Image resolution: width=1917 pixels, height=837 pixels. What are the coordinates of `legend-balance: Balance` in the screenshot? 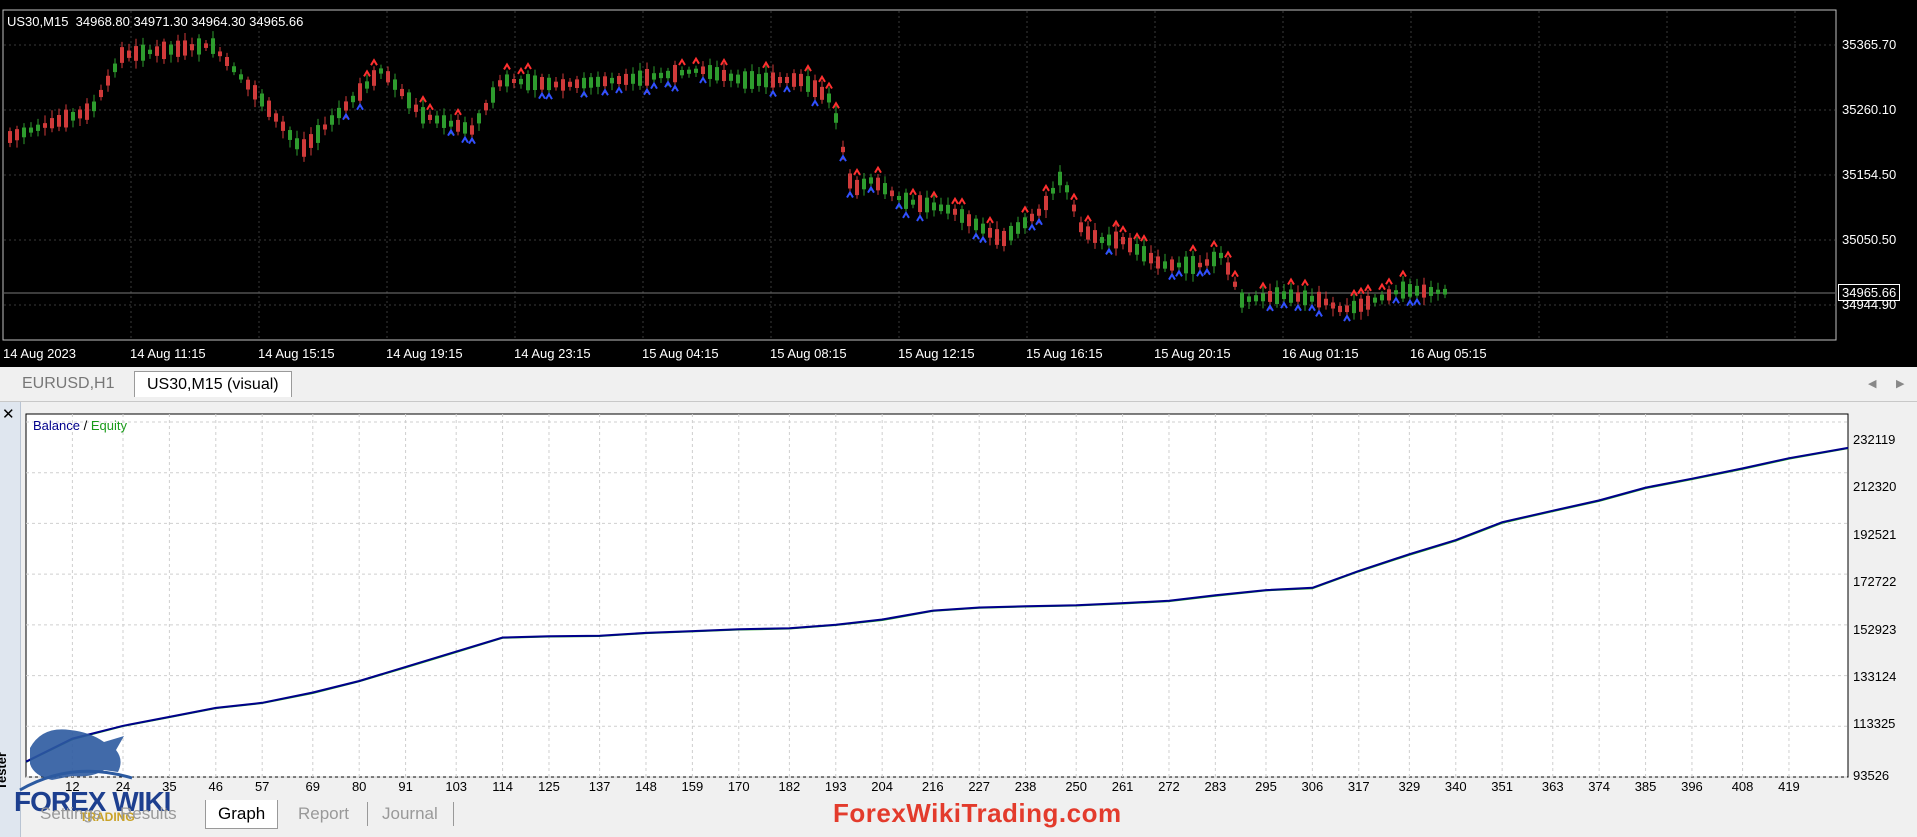 It's located at (56, 425).